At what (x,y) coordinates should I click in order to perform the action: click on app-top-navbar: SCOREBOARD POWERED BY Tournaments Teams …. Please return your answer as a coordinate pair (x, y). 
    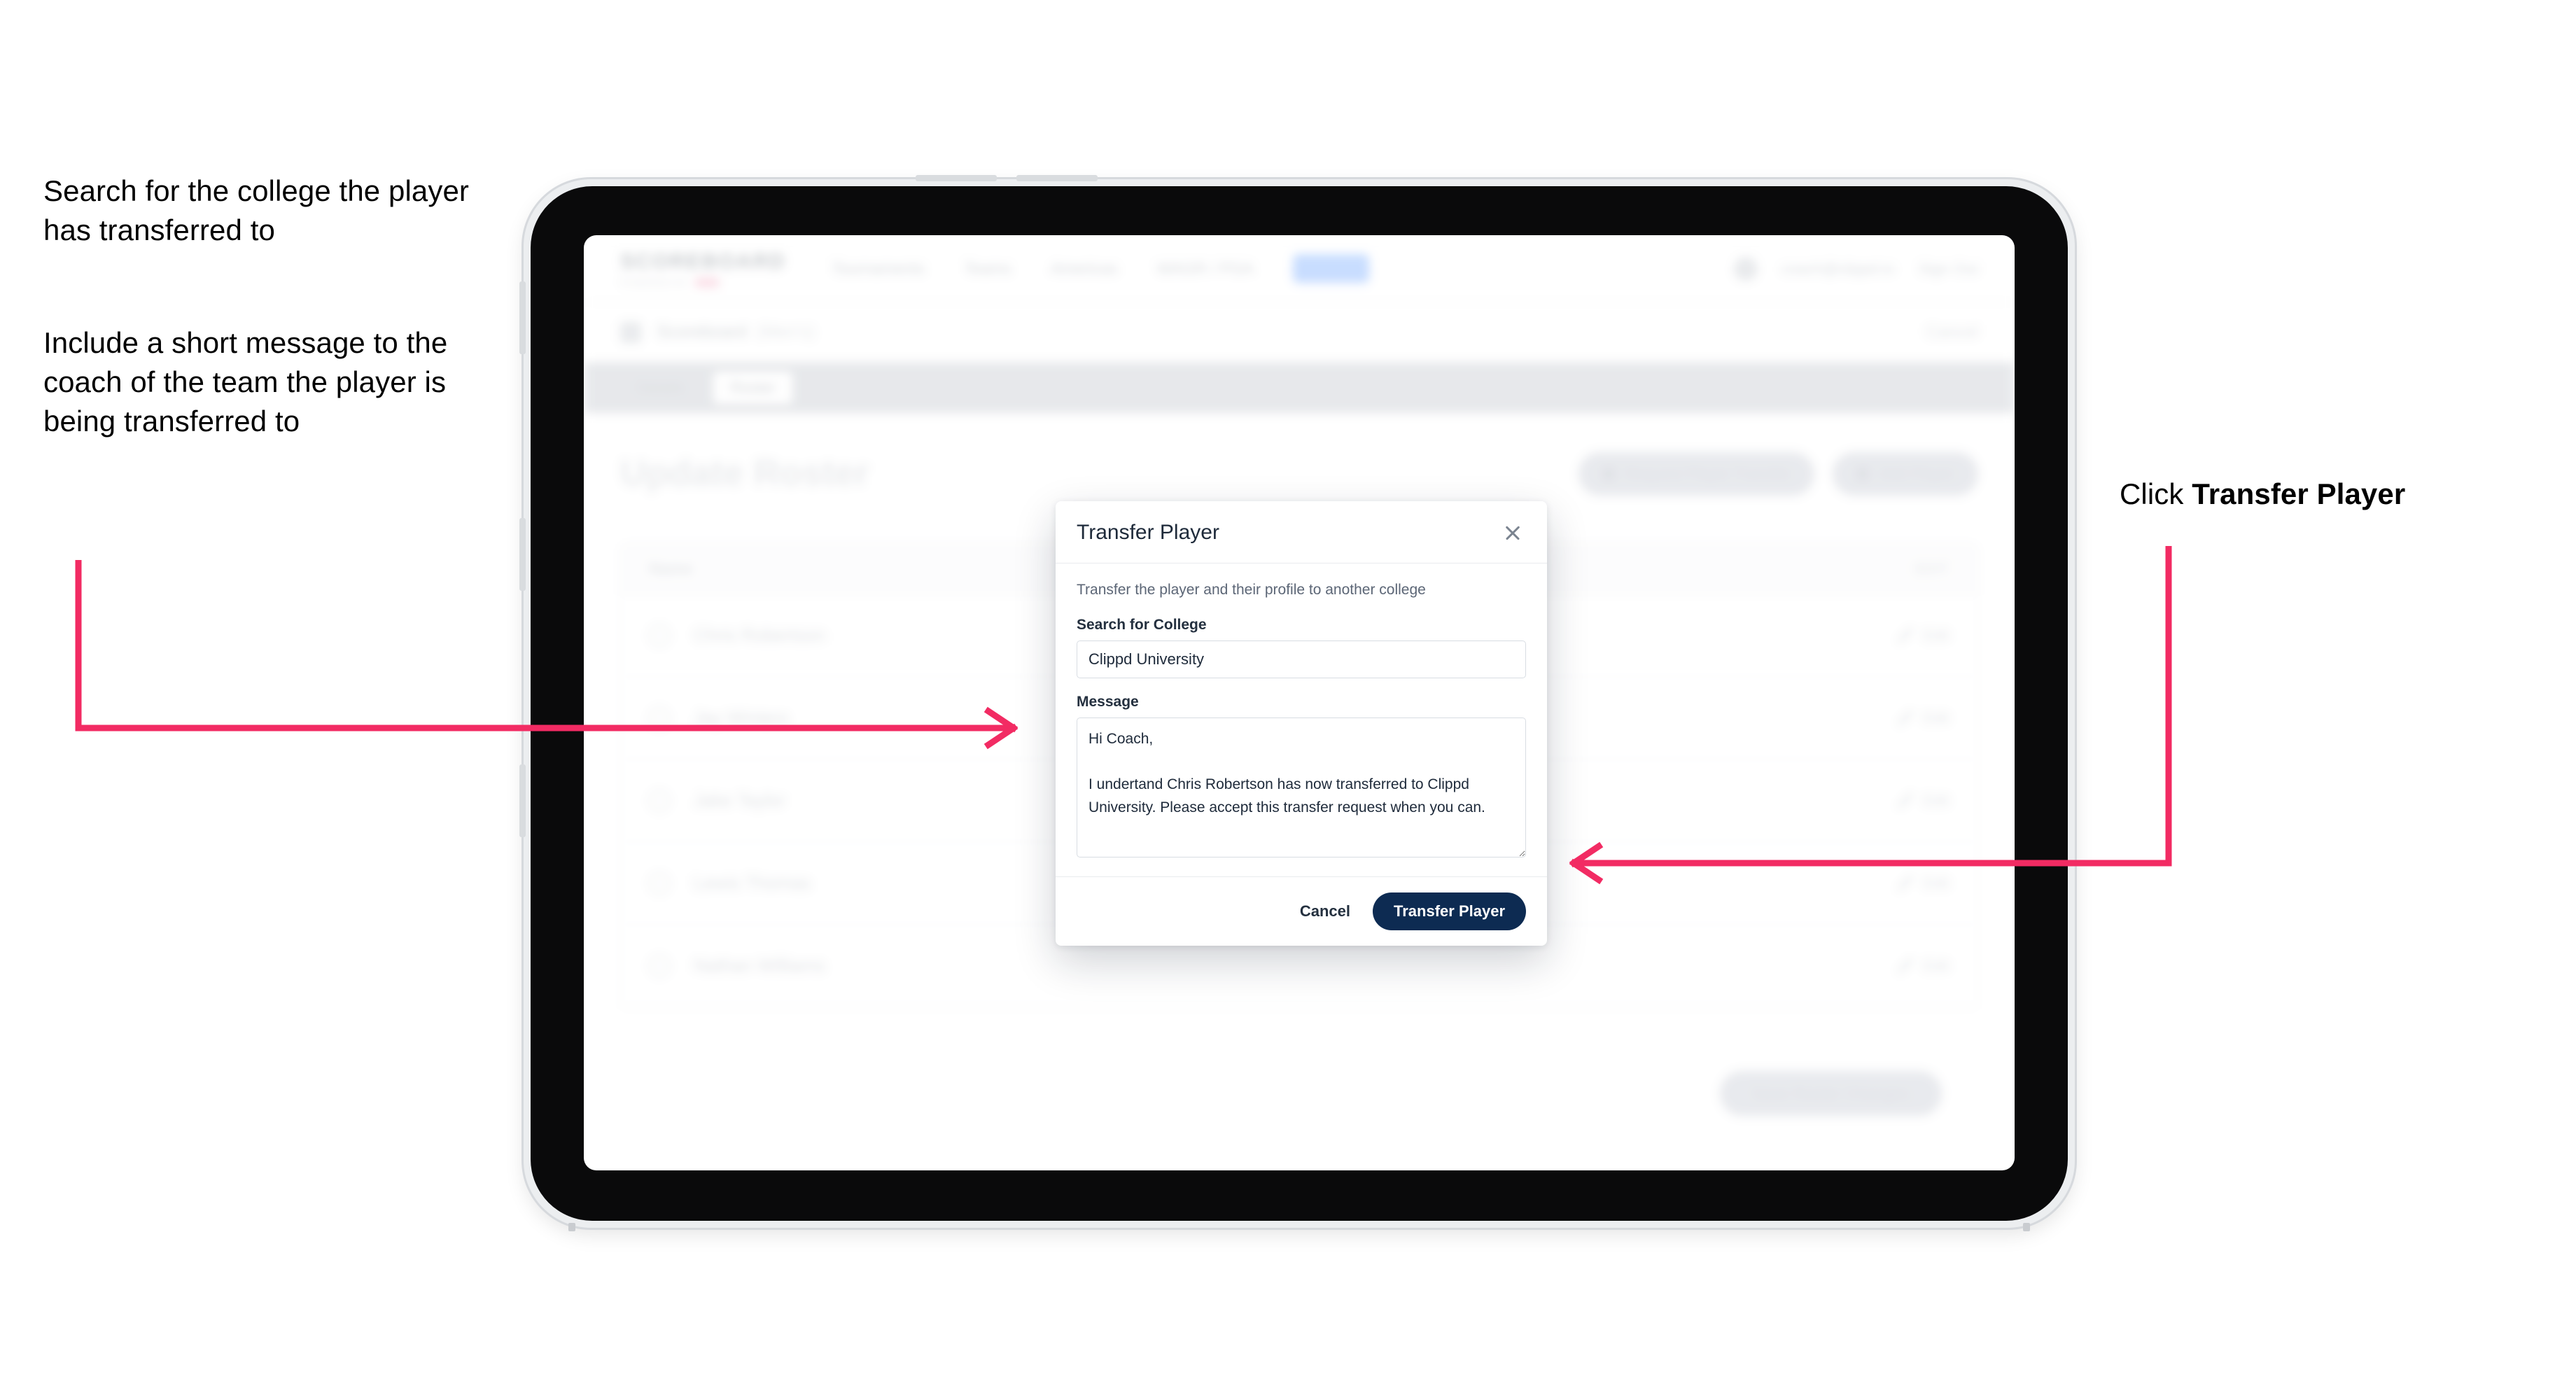
    Looking at the image, I should click on (1299, 268).